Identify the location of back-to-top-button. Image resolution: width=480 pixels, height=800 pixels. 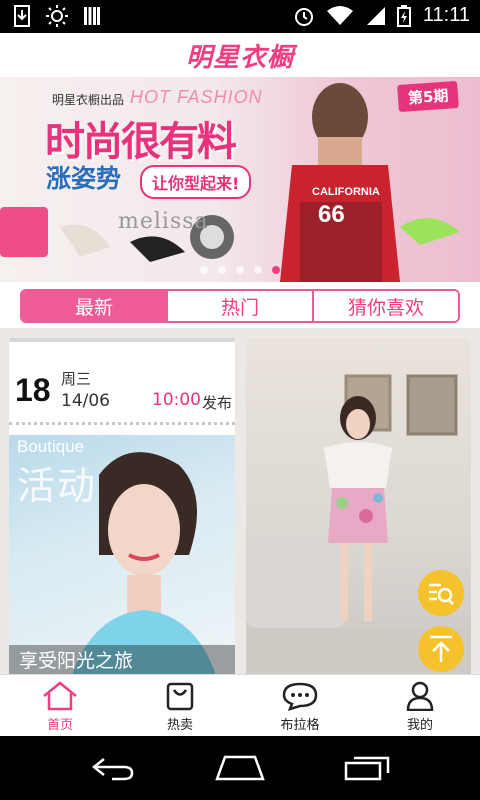
(441, 649).